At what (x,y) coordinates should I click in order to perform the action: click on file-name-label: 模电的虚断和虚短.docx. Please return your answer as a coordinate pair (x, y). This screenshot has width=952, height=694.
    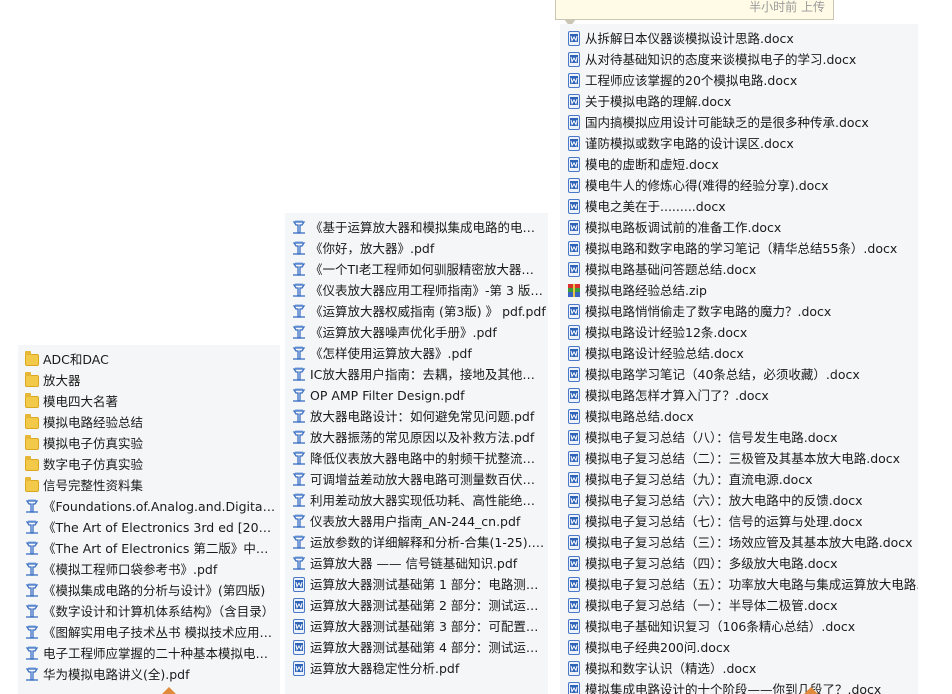
    Looking at the image, I should click on (652, 164).